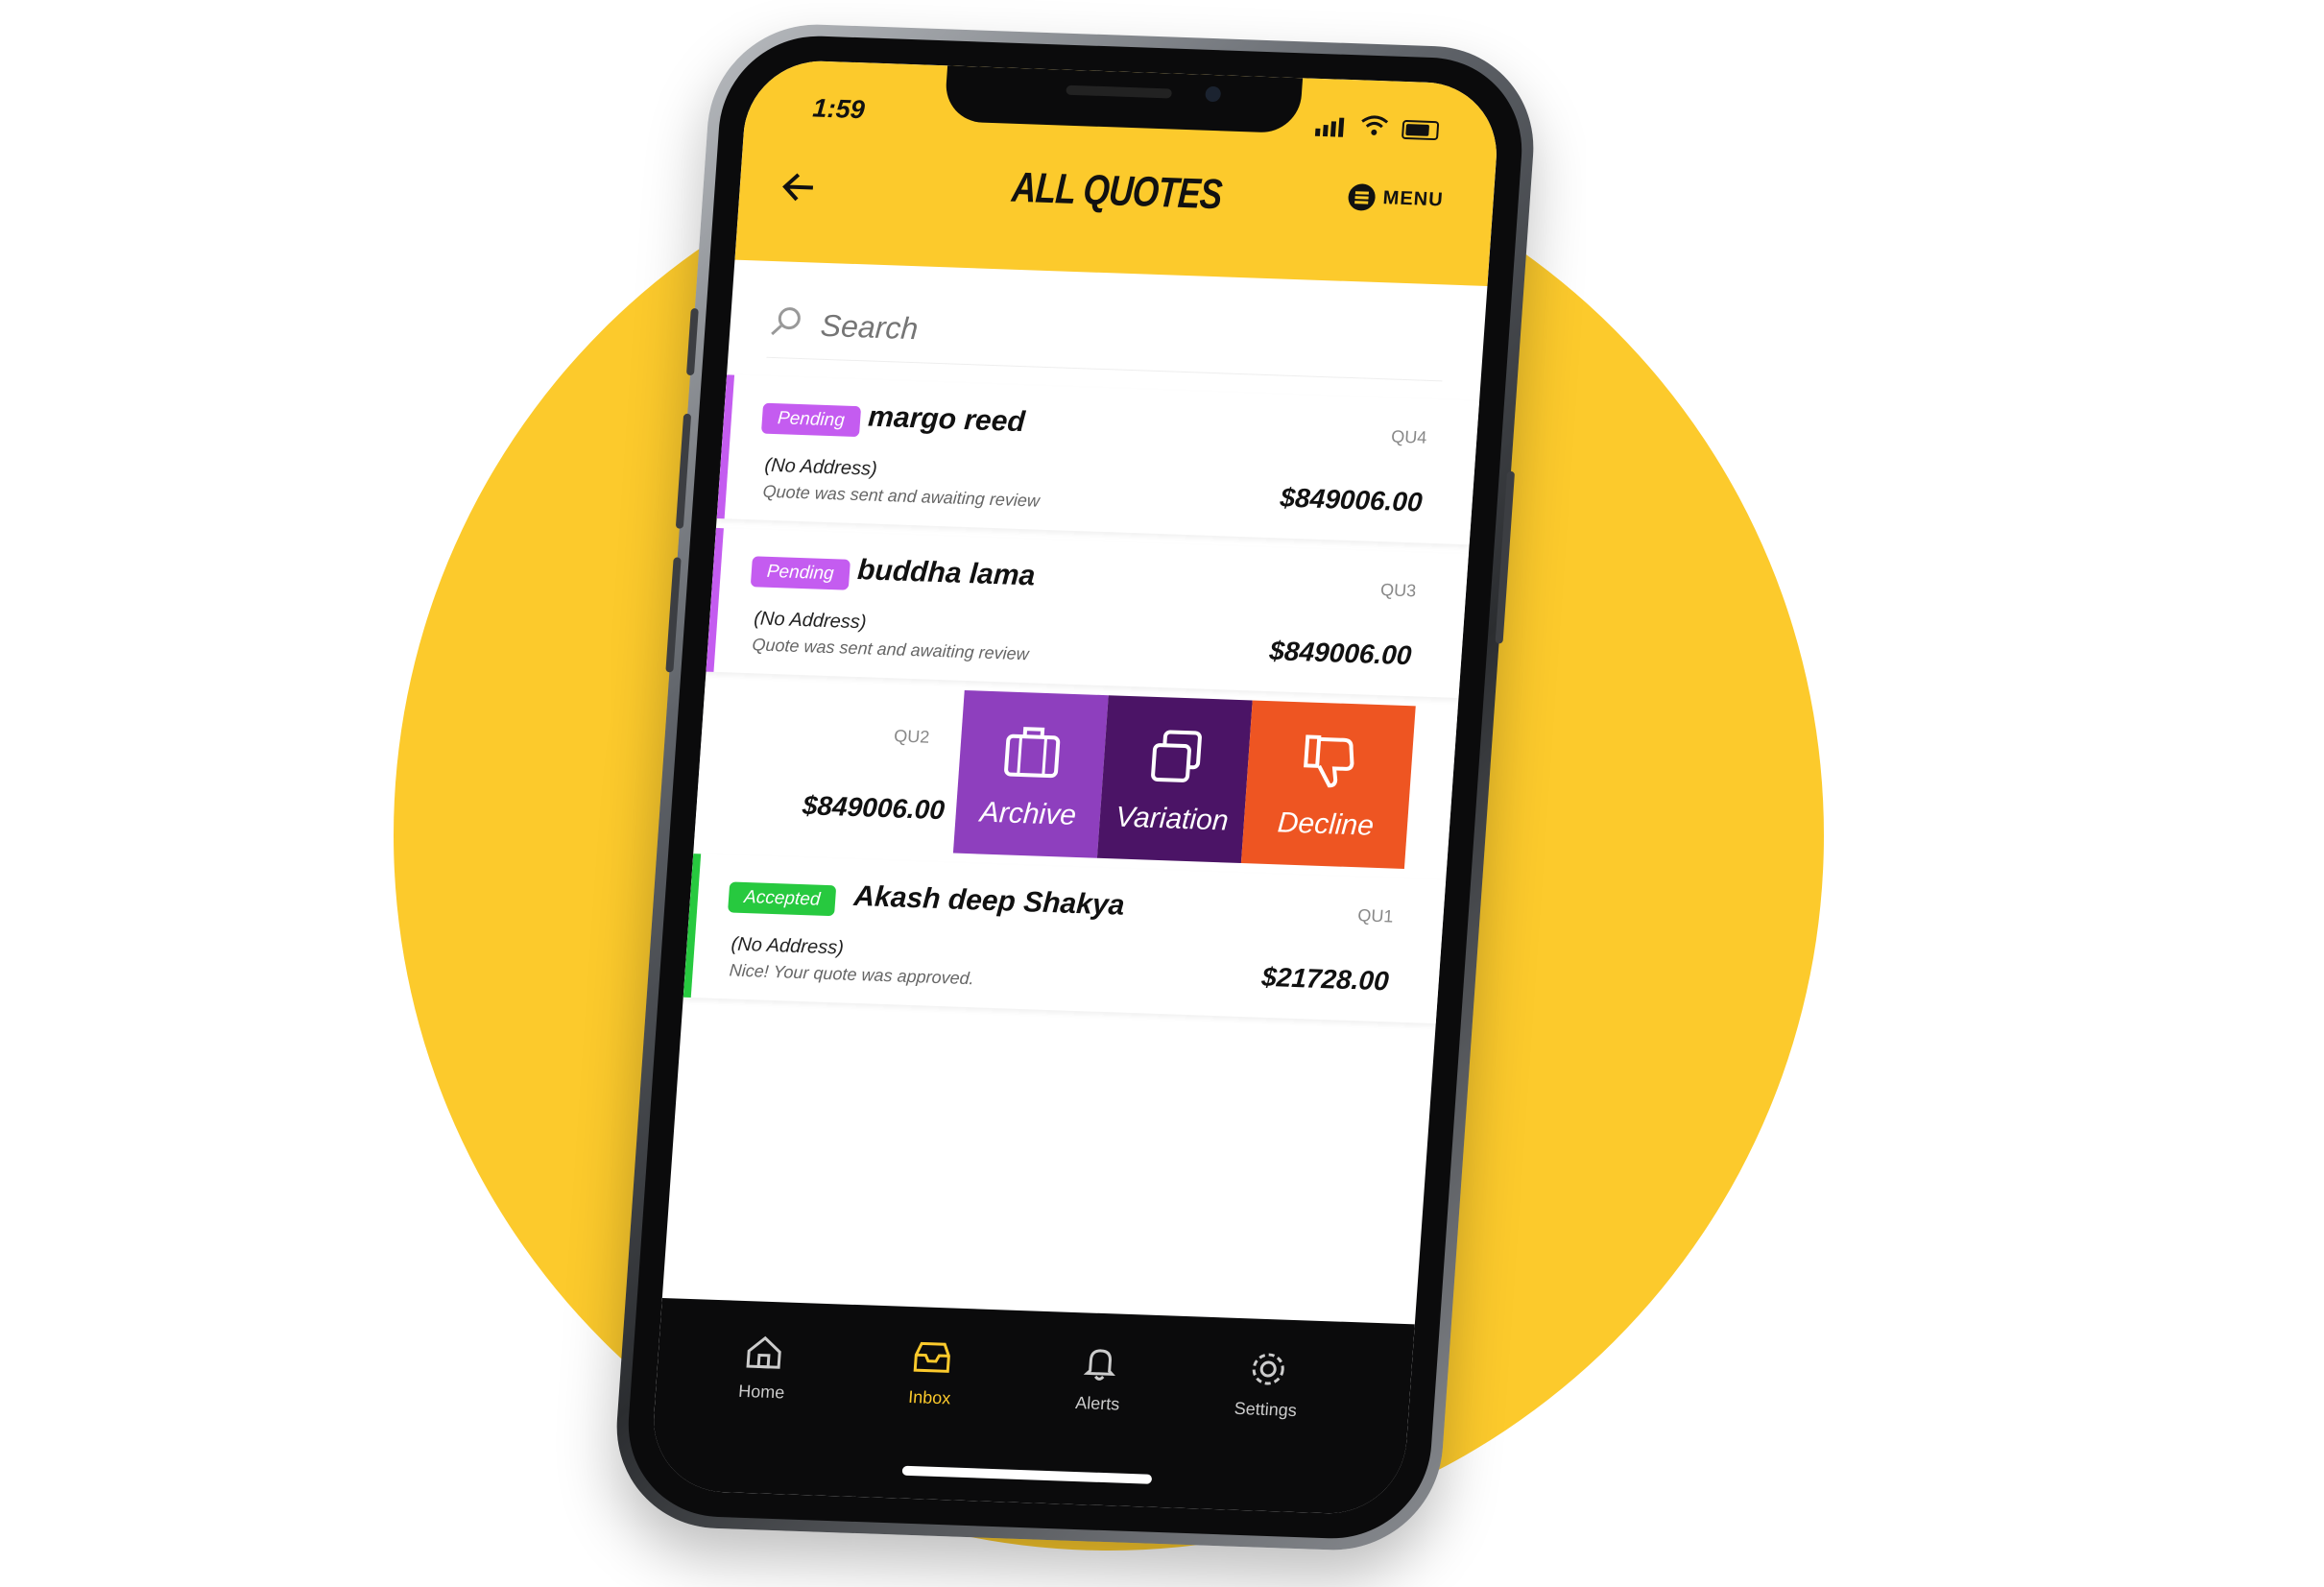 This screenshot has width=2324, height=1587. I want to click on search-icon, so click(785, 323).